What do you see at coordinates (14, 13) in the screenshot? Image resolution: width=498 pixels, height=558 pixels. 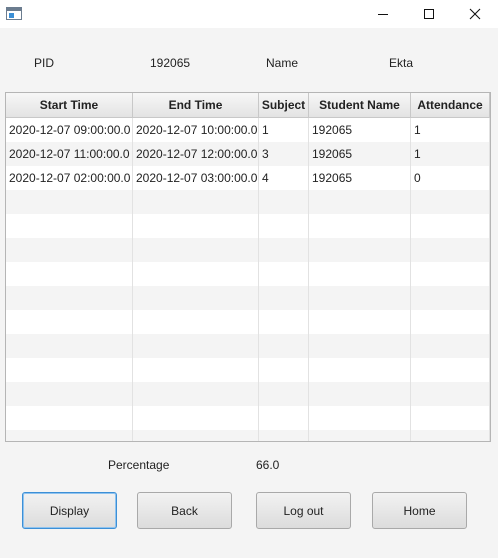 I see `app-window-icon` at bounding box center [14, 13].